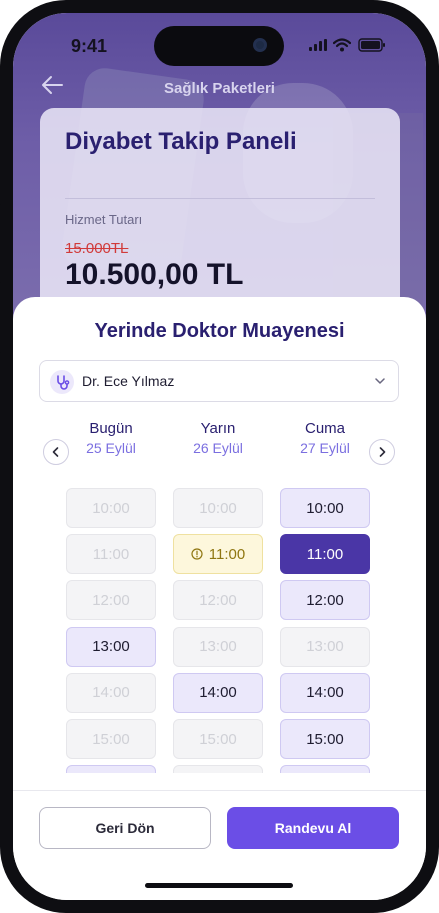  What do you see at coordinates (181, 141) in the screenshot?
I see `package-title: Diyabet Takip Paneli` at bounding box center [181, 141].